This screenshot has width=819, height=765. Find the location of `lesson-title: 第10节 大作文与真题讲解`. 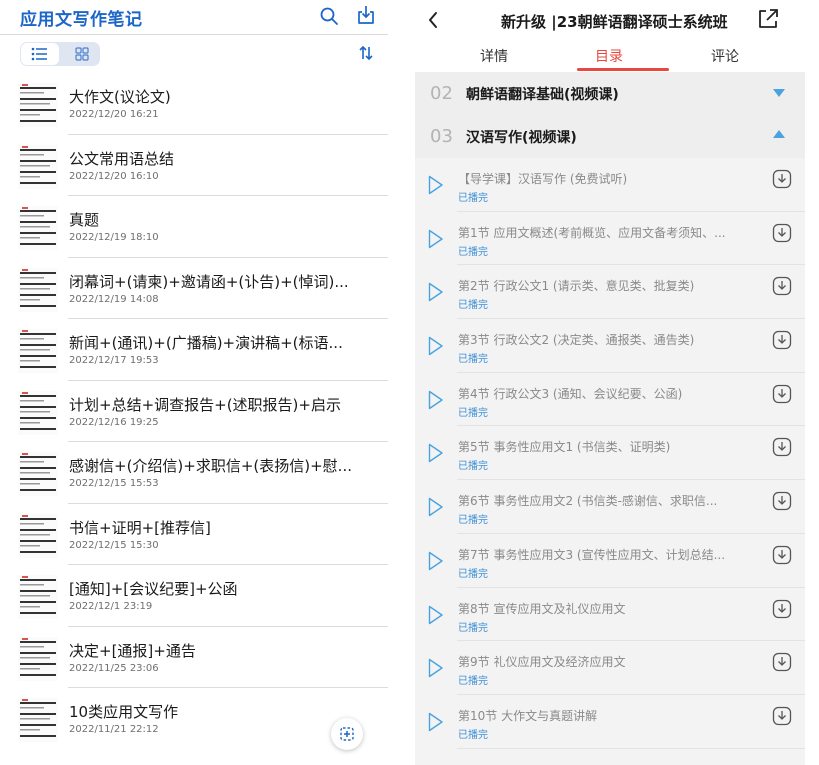

lesson-title: 第10节 大作文与真题讲解 is located at coordinates (528, 715).